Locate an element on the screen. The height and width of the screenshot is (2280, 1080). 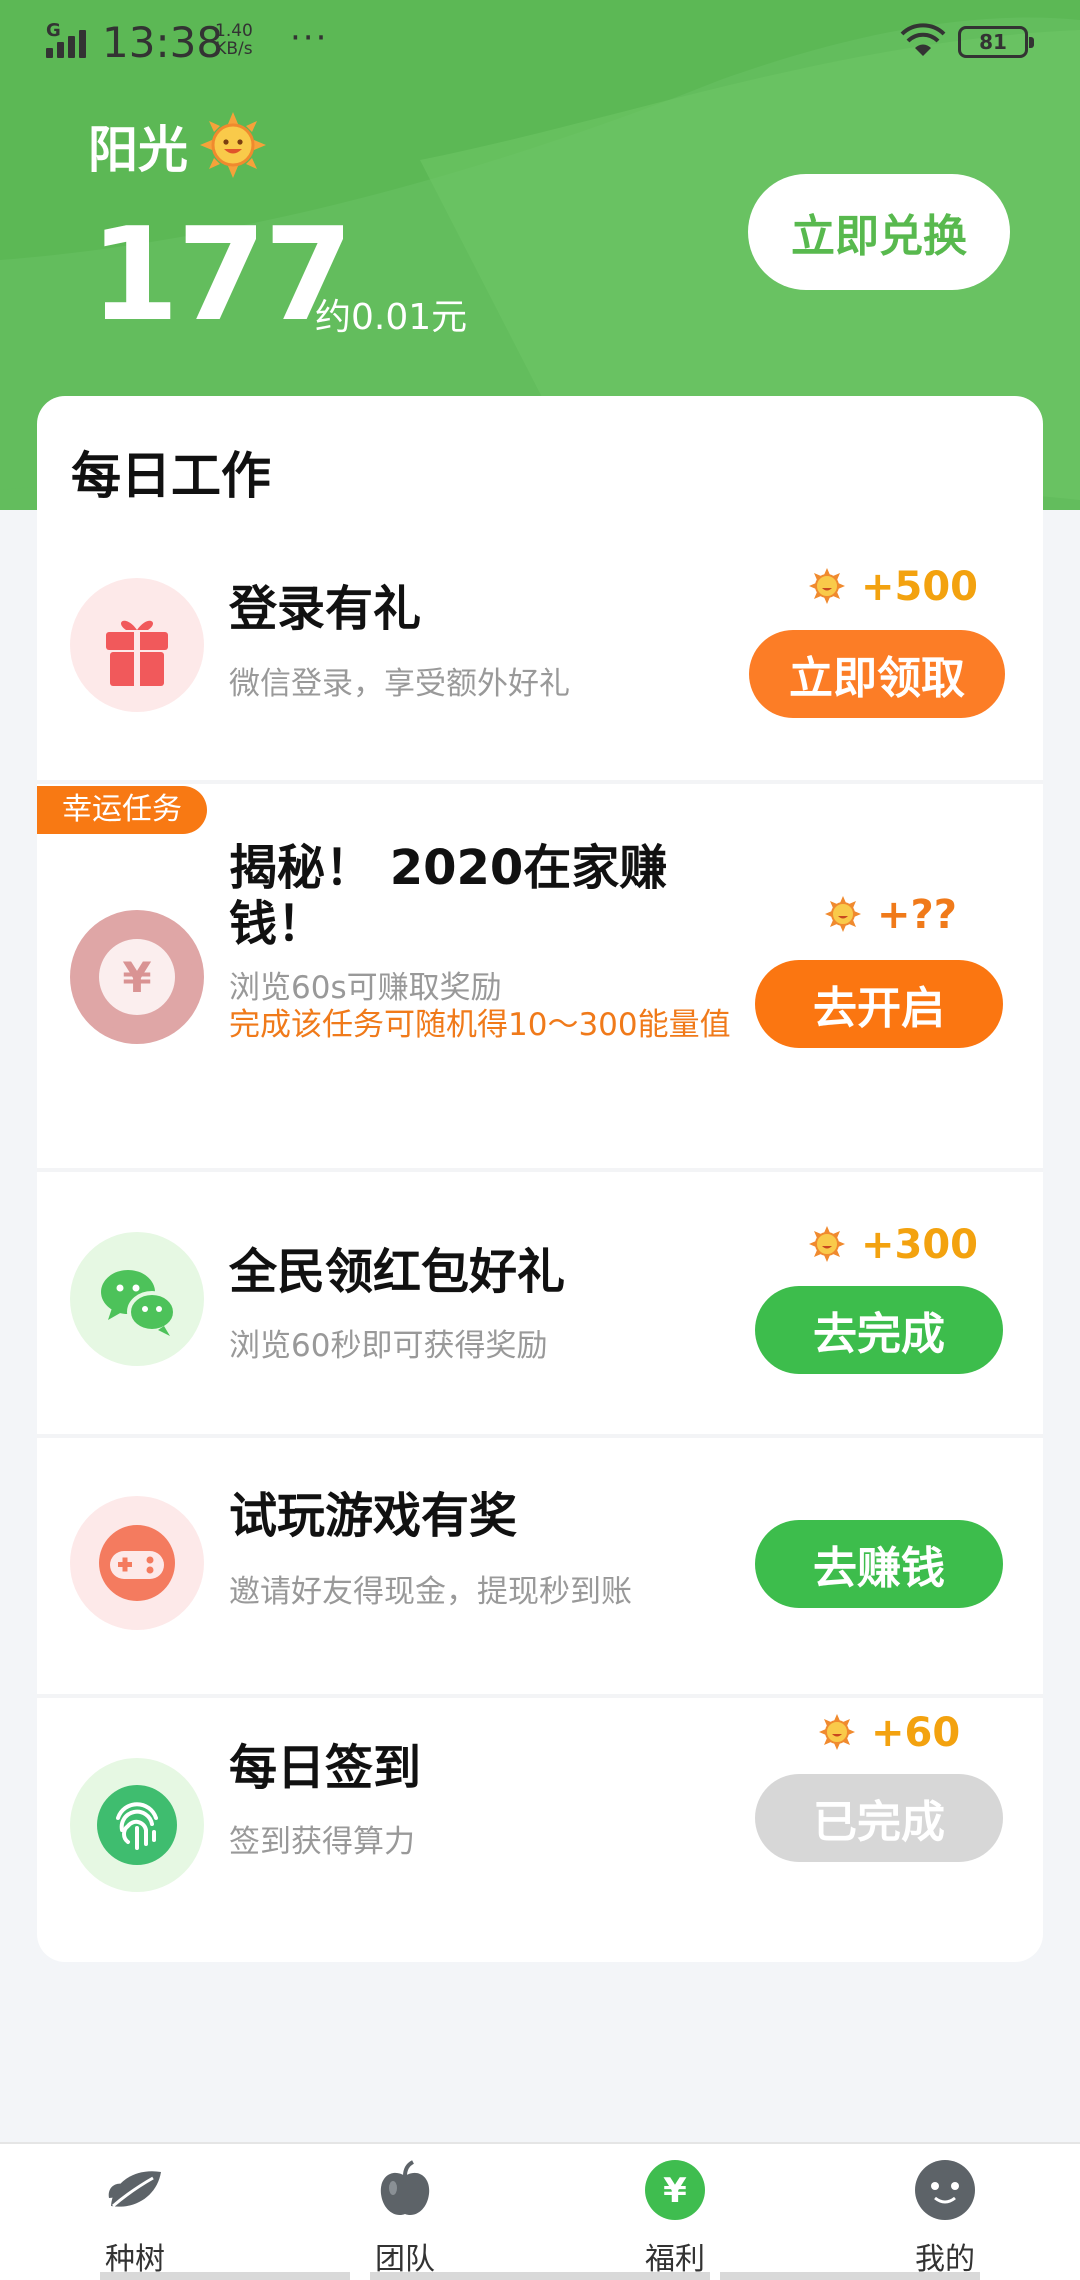
task-description: 微信登录，享受额外好礼 is located at coordinates (399, 684).